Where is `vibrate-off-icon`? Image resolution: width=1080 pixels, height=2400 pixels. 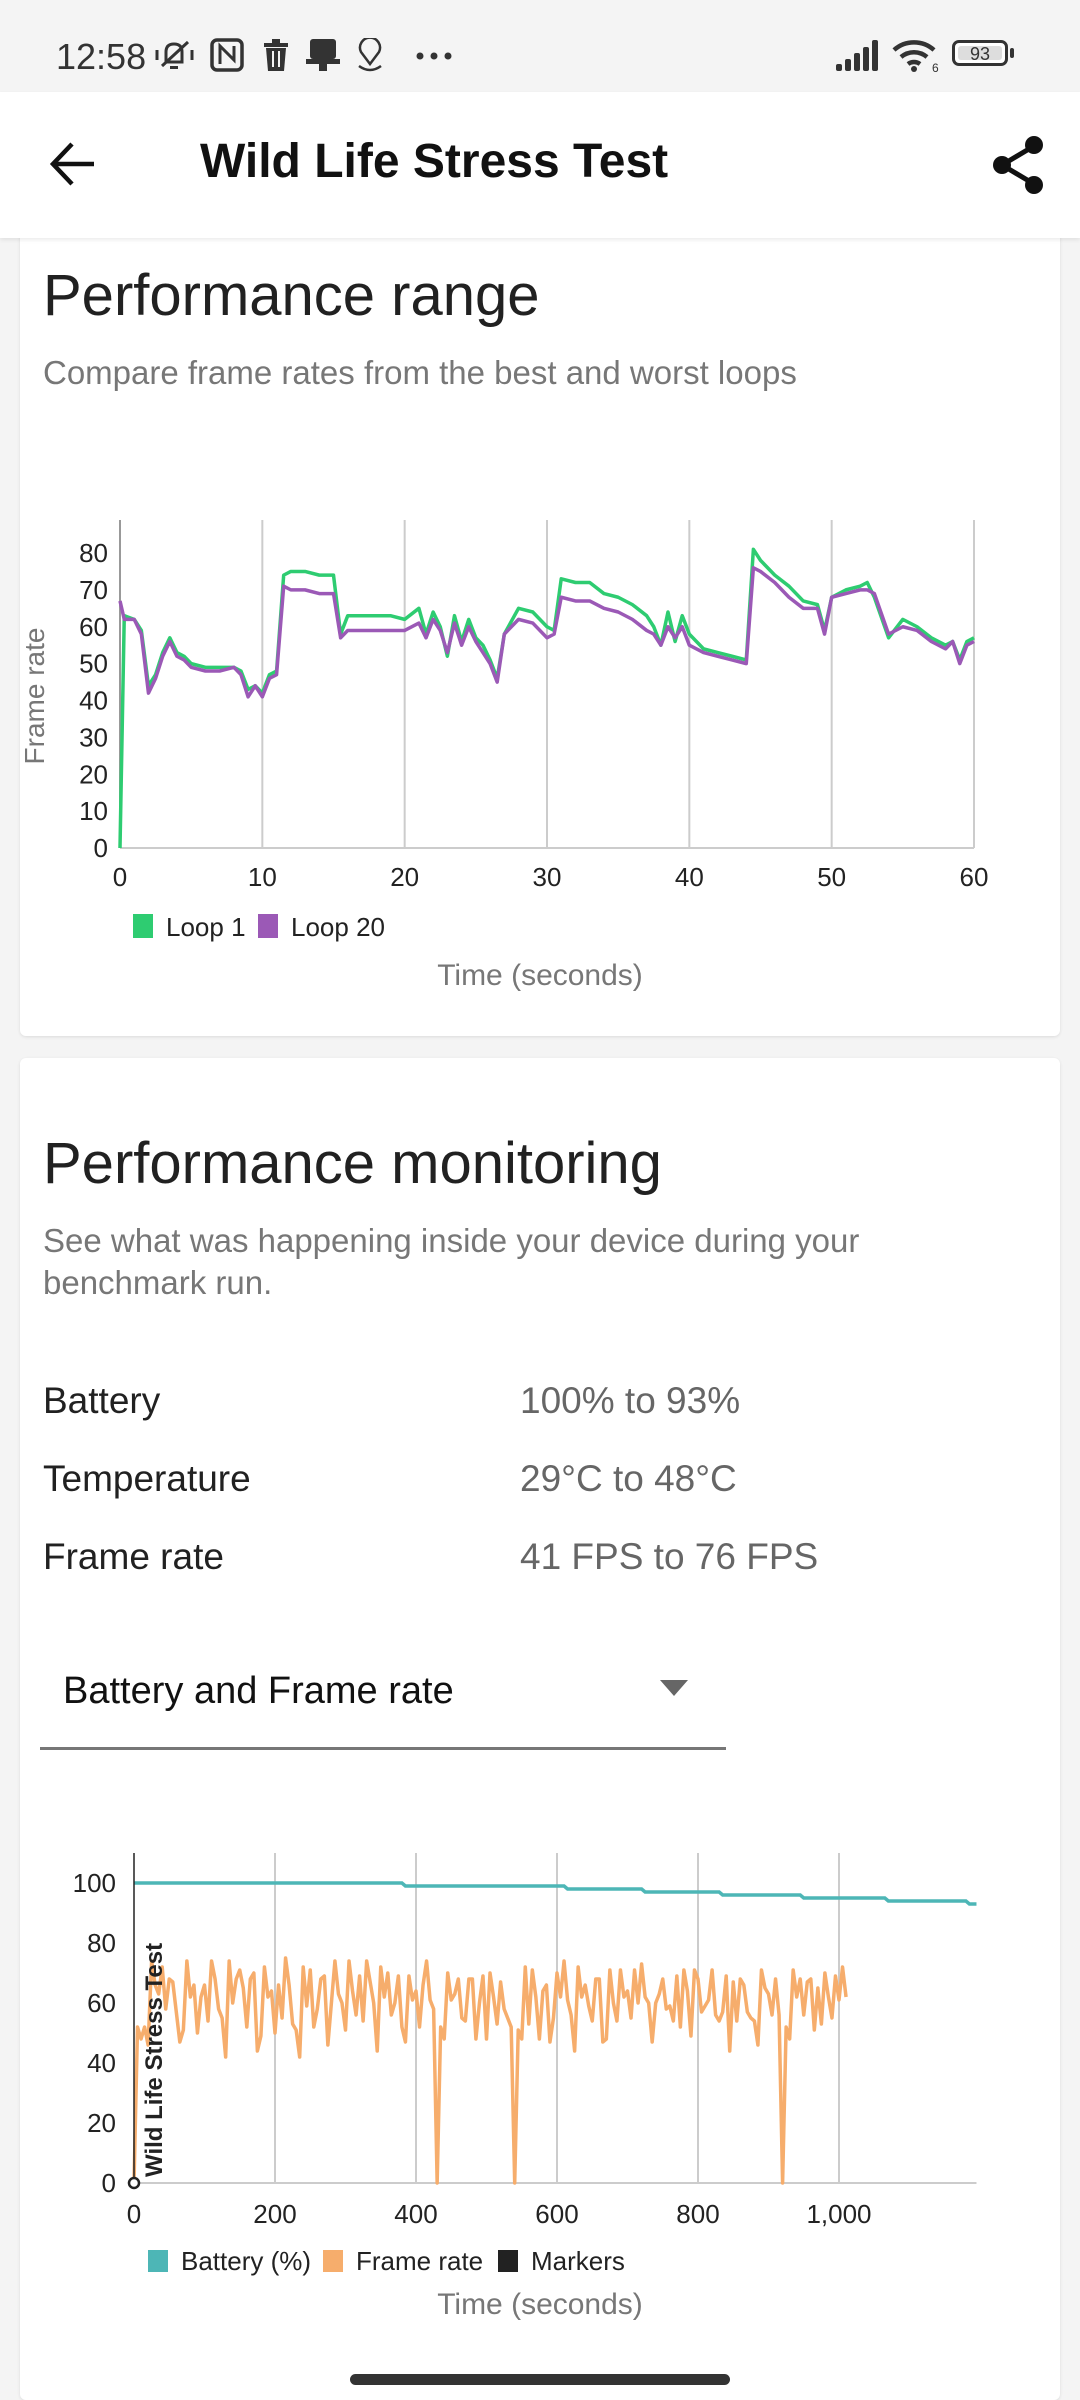 vibrate-off-icon is located at coordinates (174, 54).